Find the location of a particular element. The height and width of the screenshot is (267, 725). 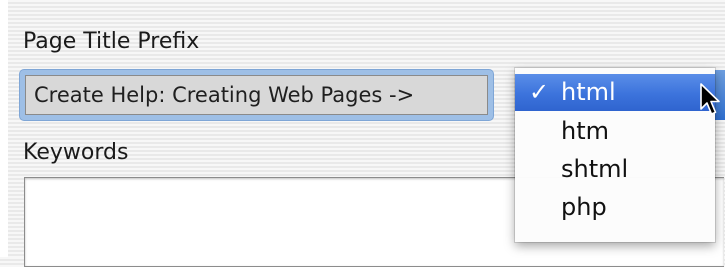

menu-item-php: php is located at coordinates (615, 207).